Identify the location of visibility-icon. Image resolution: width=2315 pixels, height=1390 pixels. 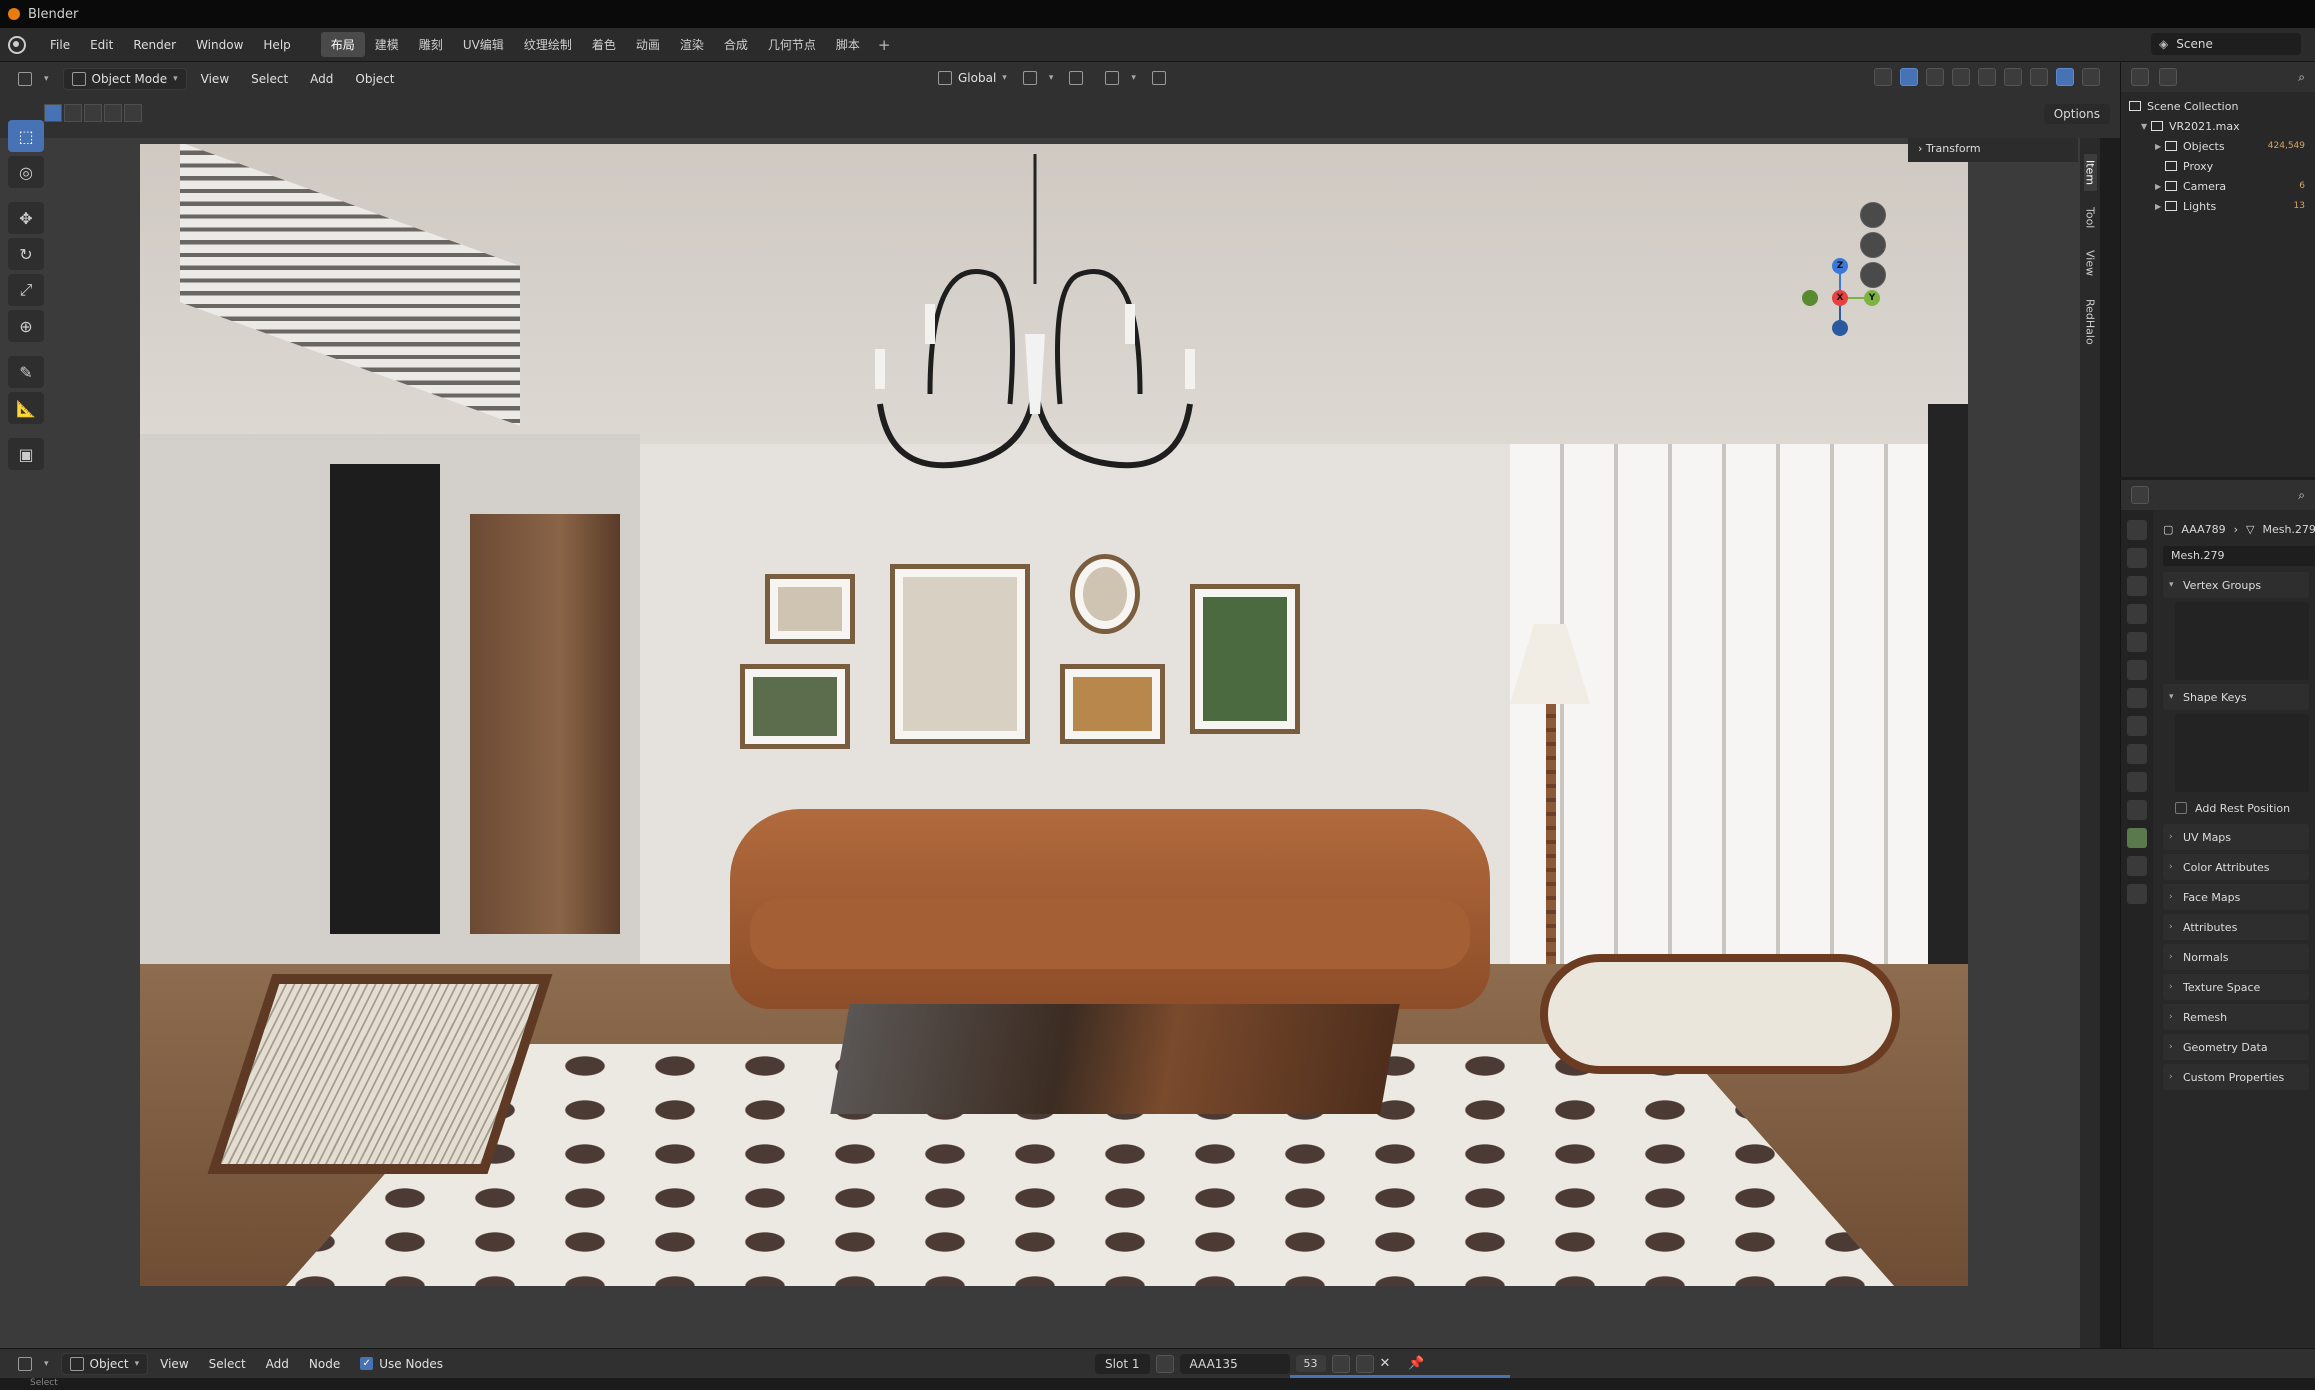
(1883, 77).